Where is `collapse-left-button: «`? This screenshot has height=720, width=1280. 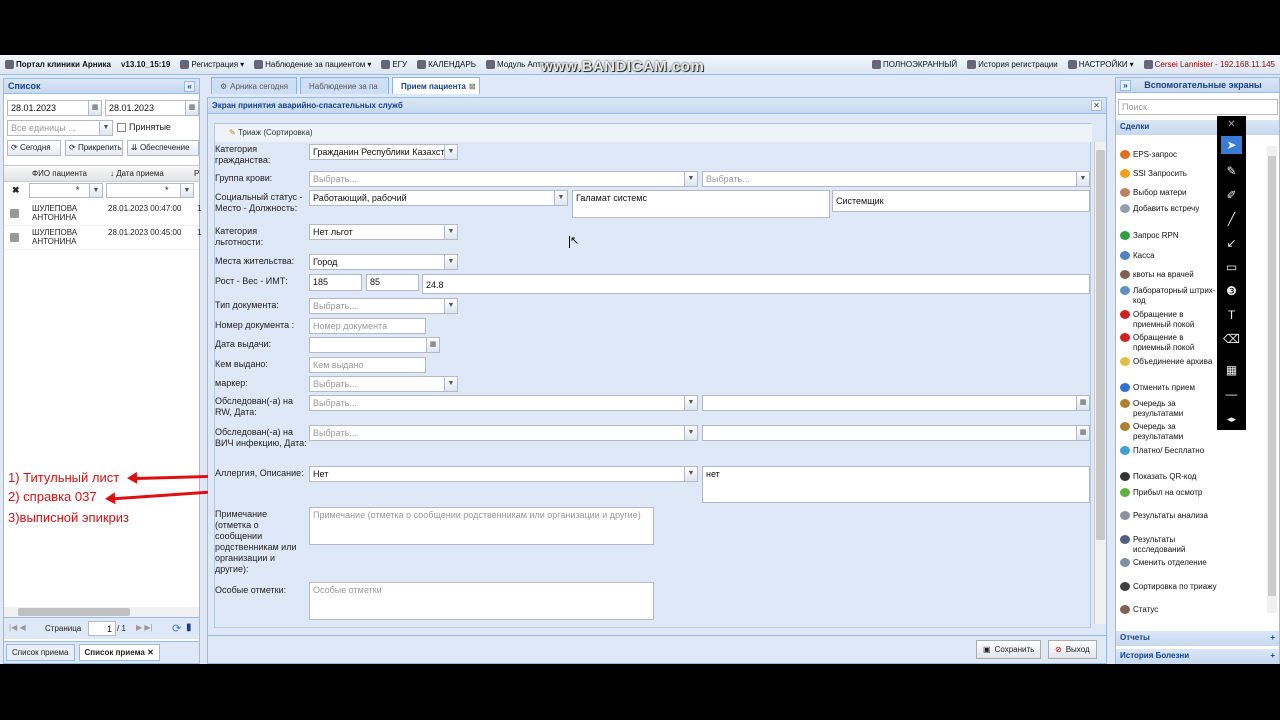 collapse-left-button: « is located at coordinates (189, 86).